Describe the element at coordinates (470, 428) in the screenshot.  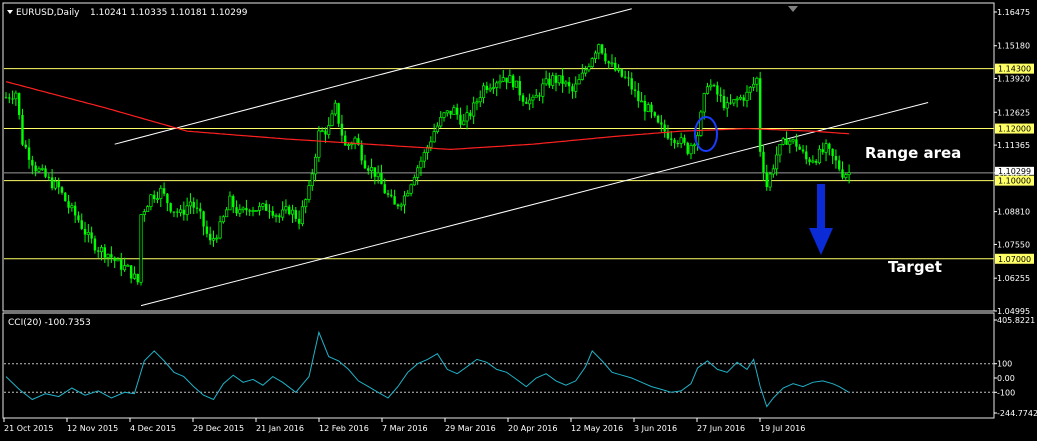
I see `date-tick-label: 29 Mar 2016` at that location.